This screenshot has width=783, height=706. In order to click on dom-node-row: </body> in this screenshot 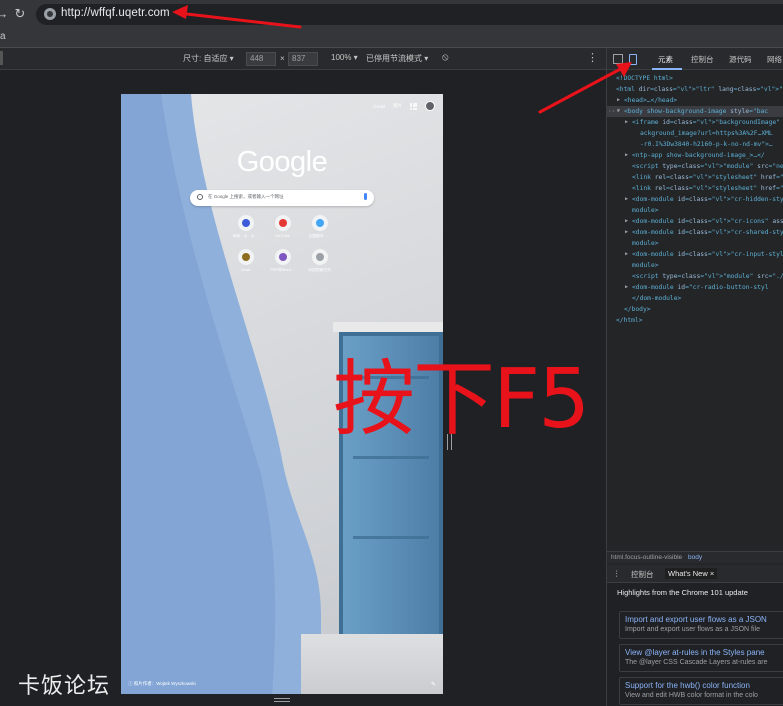, I will do `click(695, 309)`.